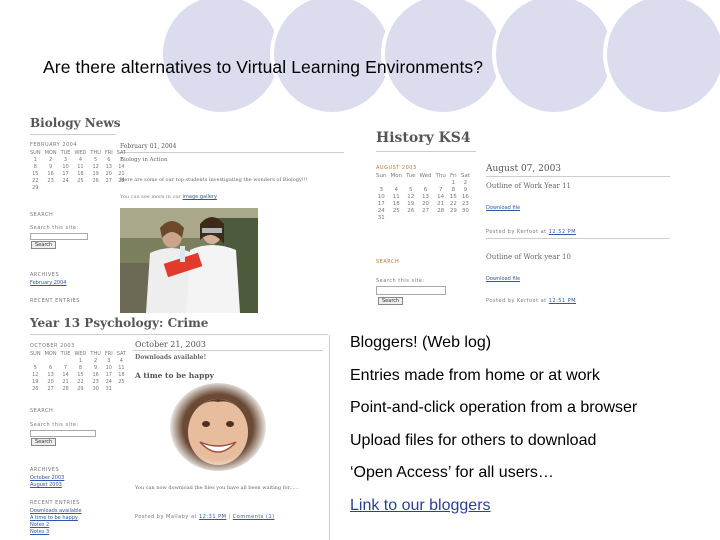 The image size is (720, 540). I want to click on history-post1-title: Outline of Work Year 11, so click(528, 186).